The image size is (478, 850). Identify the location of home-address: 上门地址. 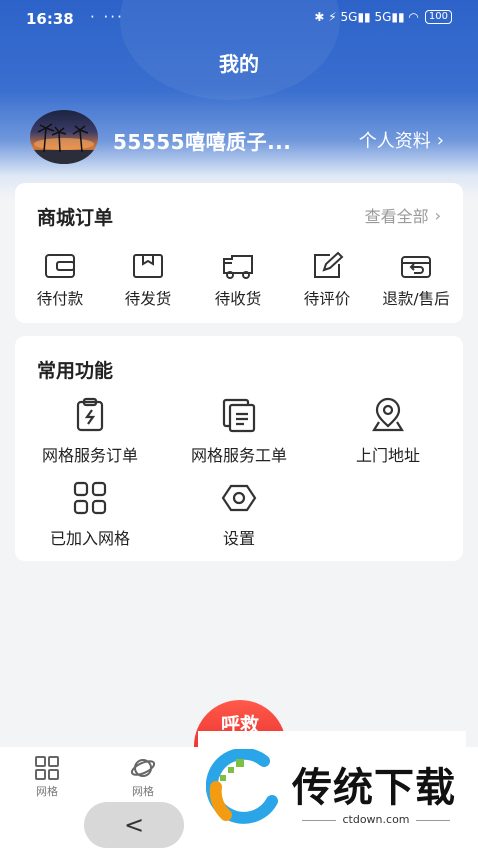
(388, 431).